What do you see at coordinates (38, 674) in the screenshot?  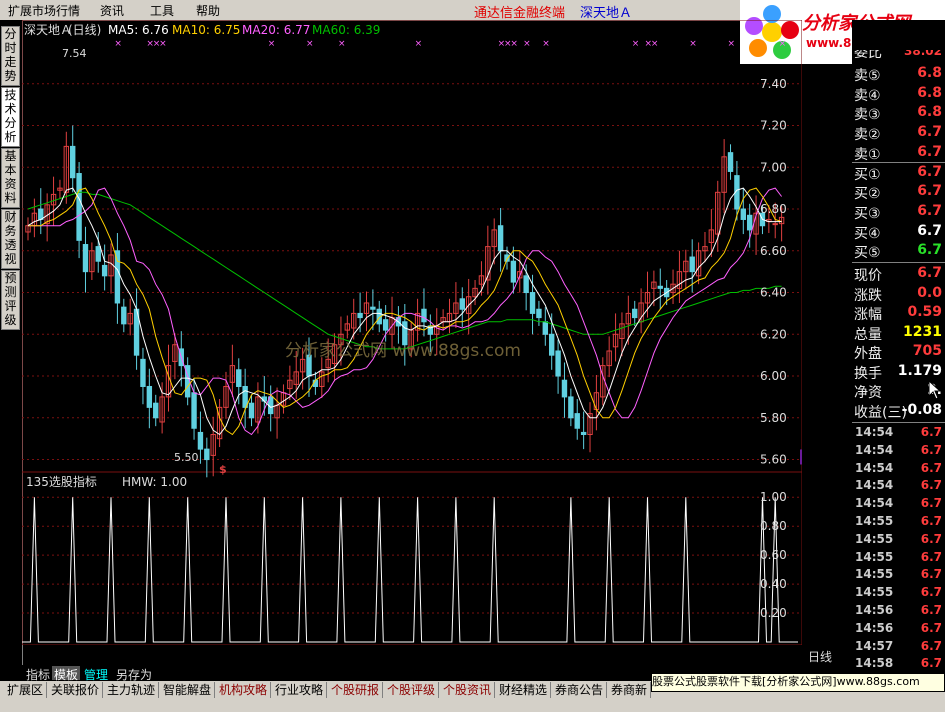 I see `subtab-indicator: 指标` at bounding box center [38, 674].